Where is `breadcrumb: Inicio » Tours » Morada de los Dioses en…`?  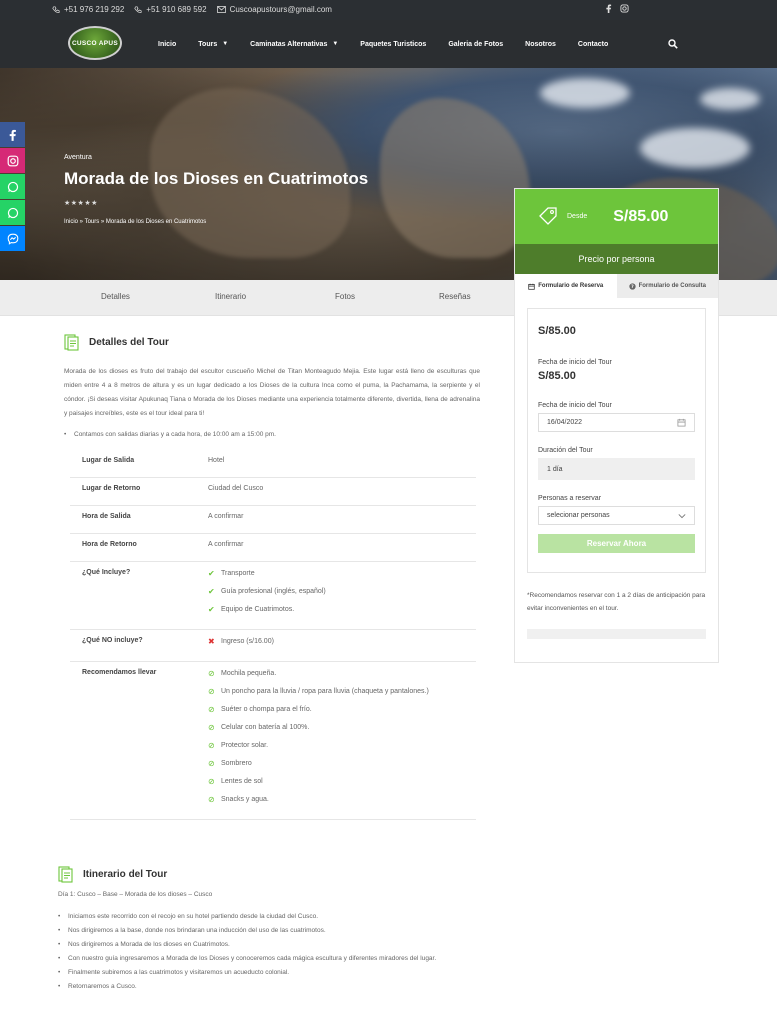 breadcrumb: Inicio » Tours » Morada de los Dioses en… is located at coordinates (216, 222).